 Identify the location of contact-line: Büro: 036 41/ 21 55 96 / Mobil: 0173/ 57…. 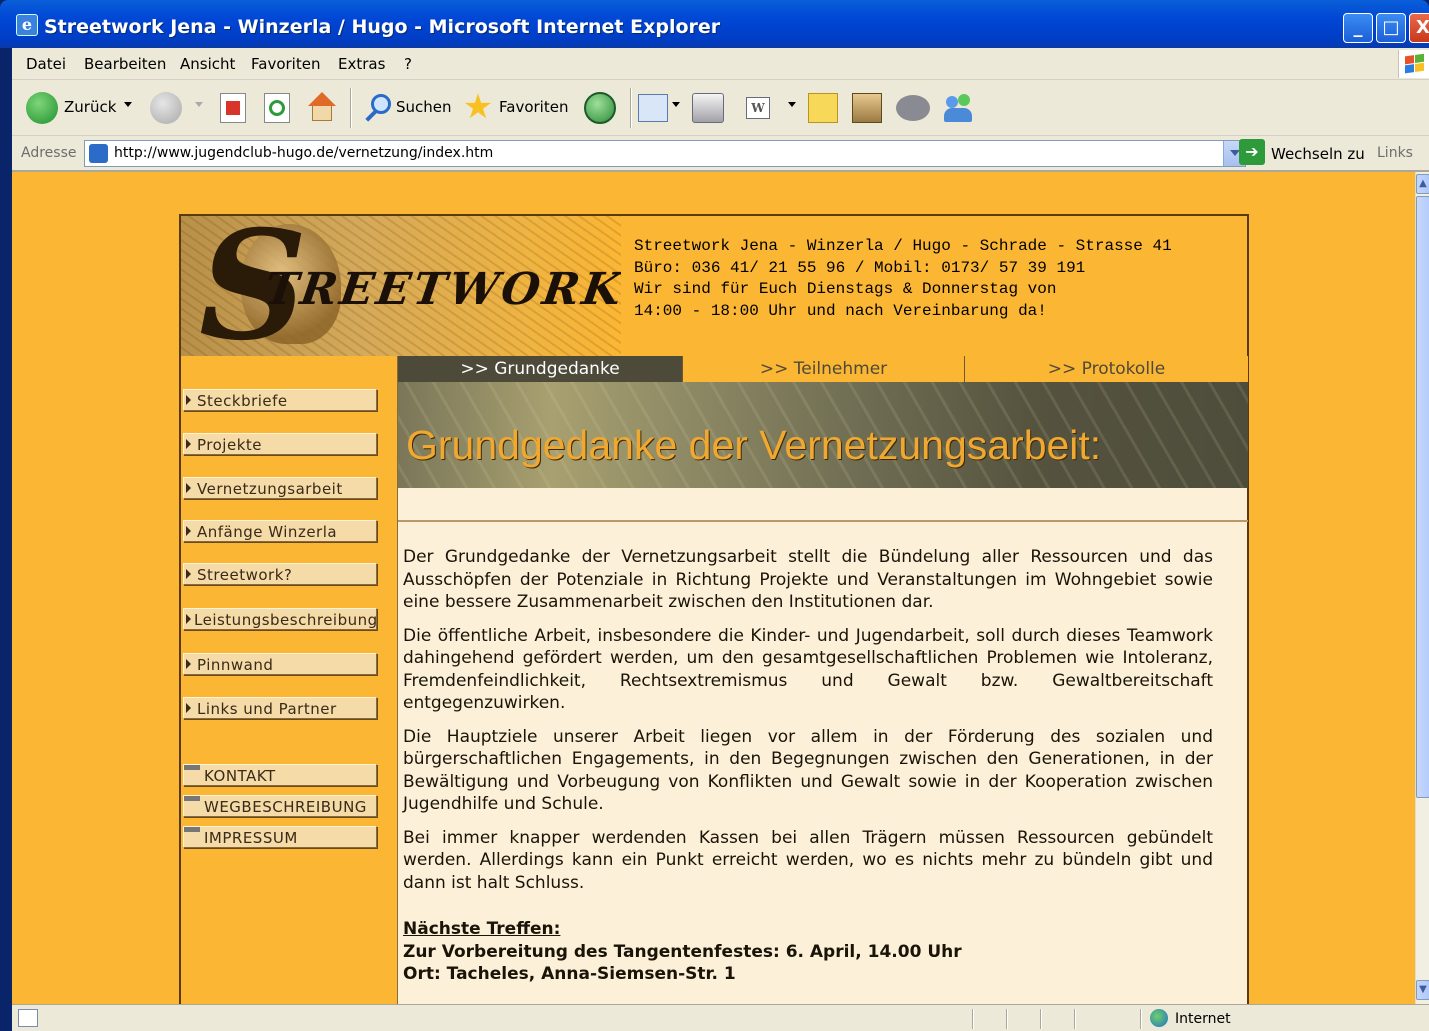
(860, 267).